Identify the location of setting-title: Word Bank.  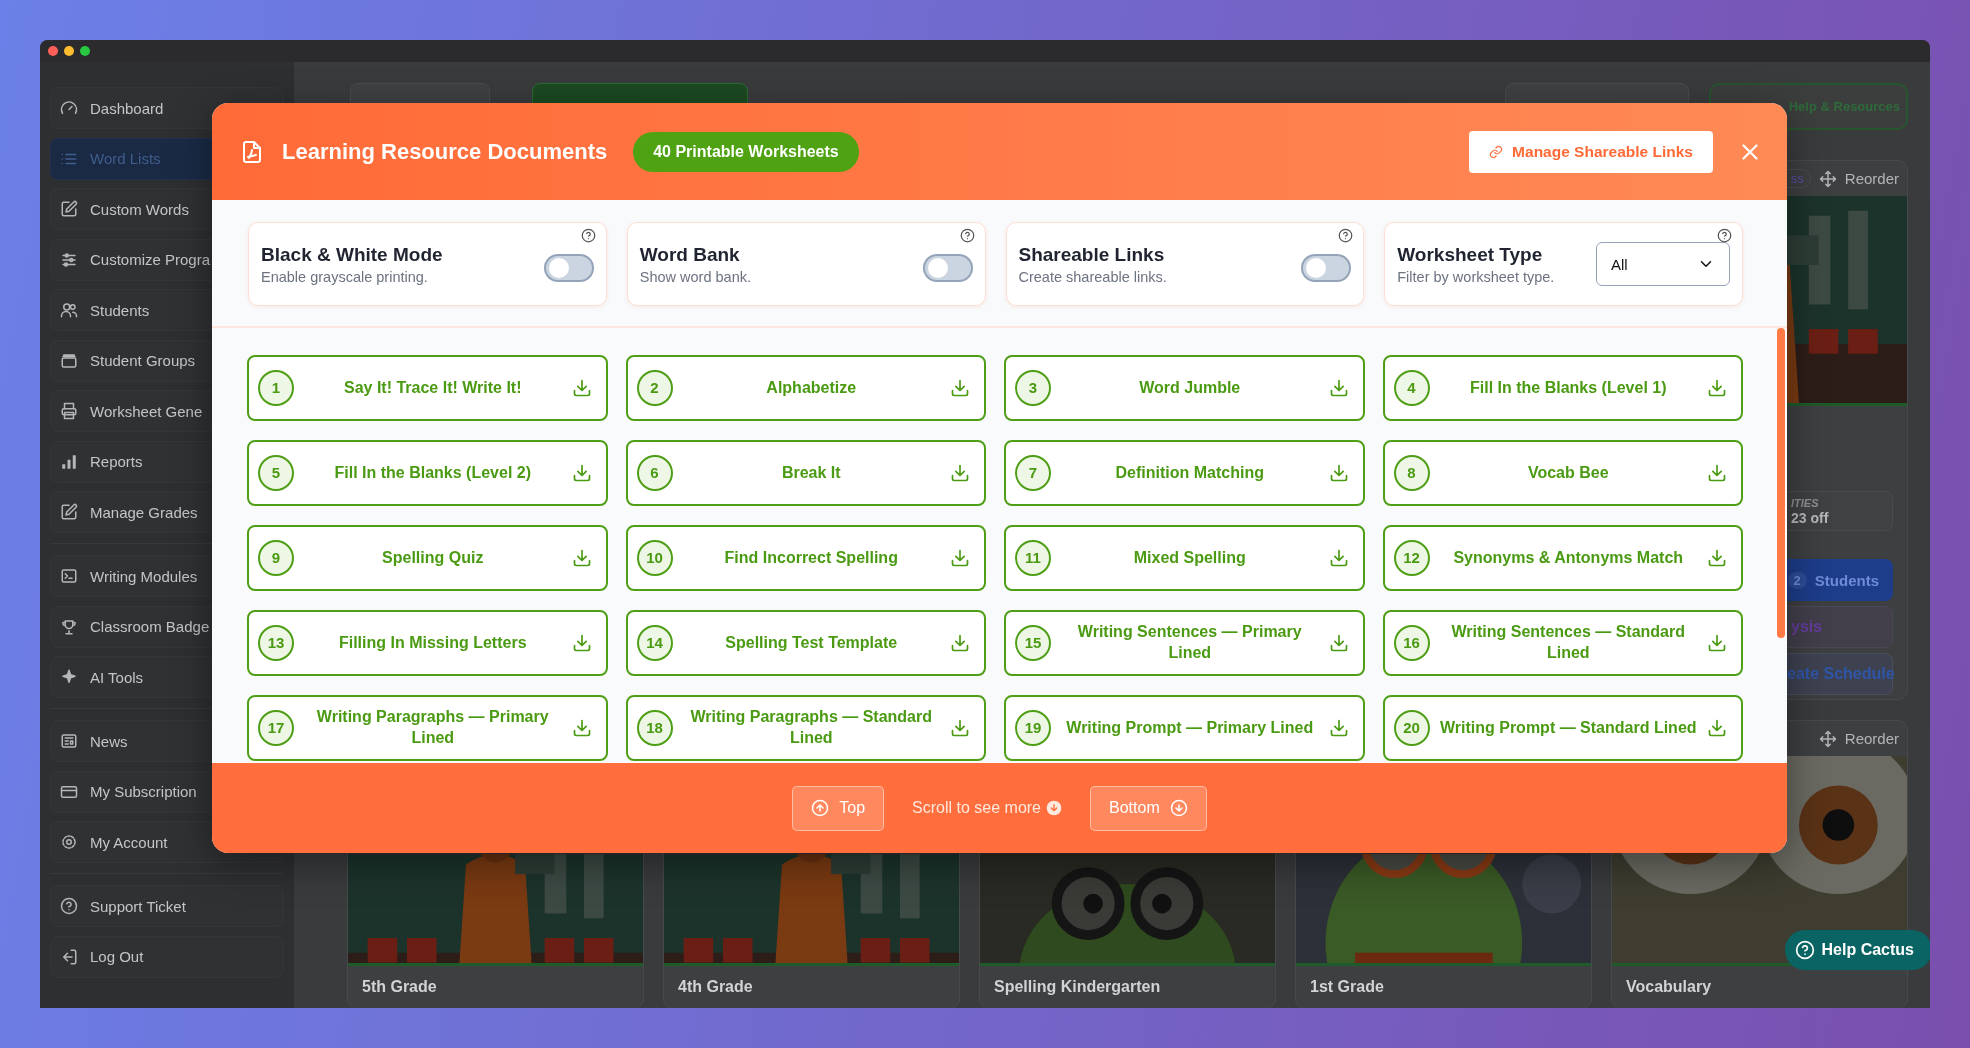
(690, 254).